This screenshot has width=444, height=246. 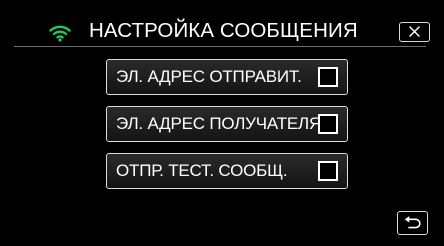 What do you see at coordinates (219, 123) in the screenshot?
I see `recipient-email-label: ЭЛ. АДРЕС ПОЛУЧАТЕЛЯ` at bounding box center [219, 123].